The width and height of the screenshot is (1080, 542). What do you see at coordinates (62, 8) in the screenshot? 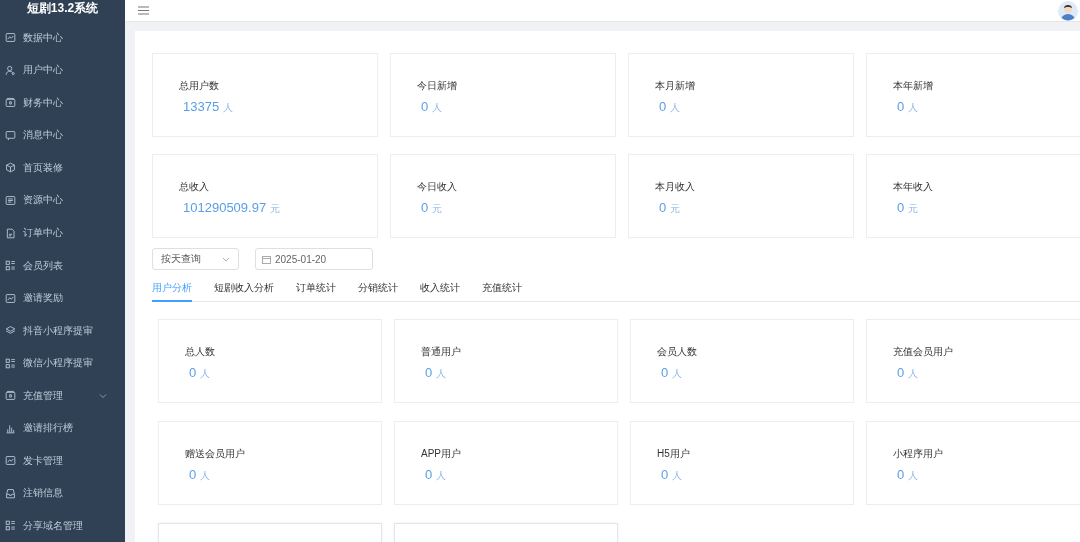
I see `app-title: 短剧13.2系统` at bounding box center [62, 8].